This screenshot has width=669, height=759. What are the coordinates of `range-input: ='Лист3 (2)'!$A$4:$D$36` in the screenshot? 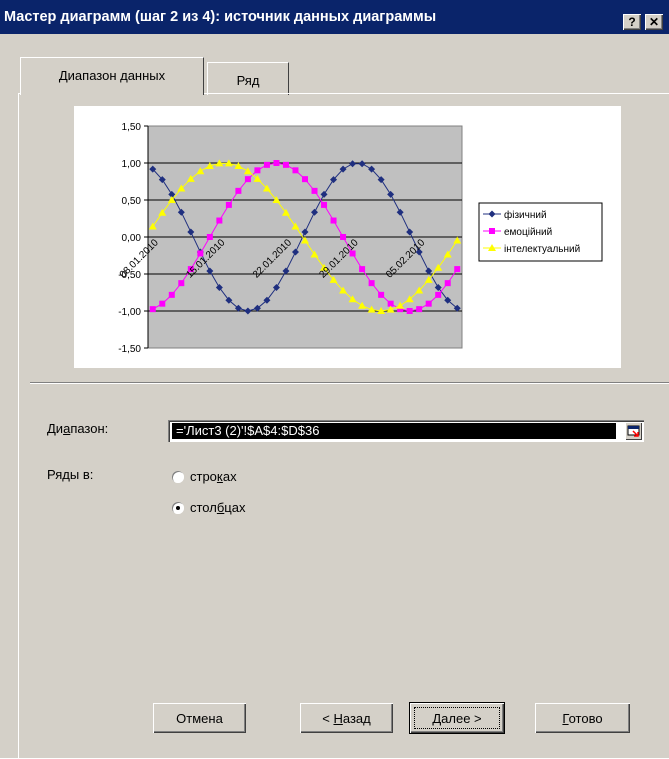 It's located at (406, 431).